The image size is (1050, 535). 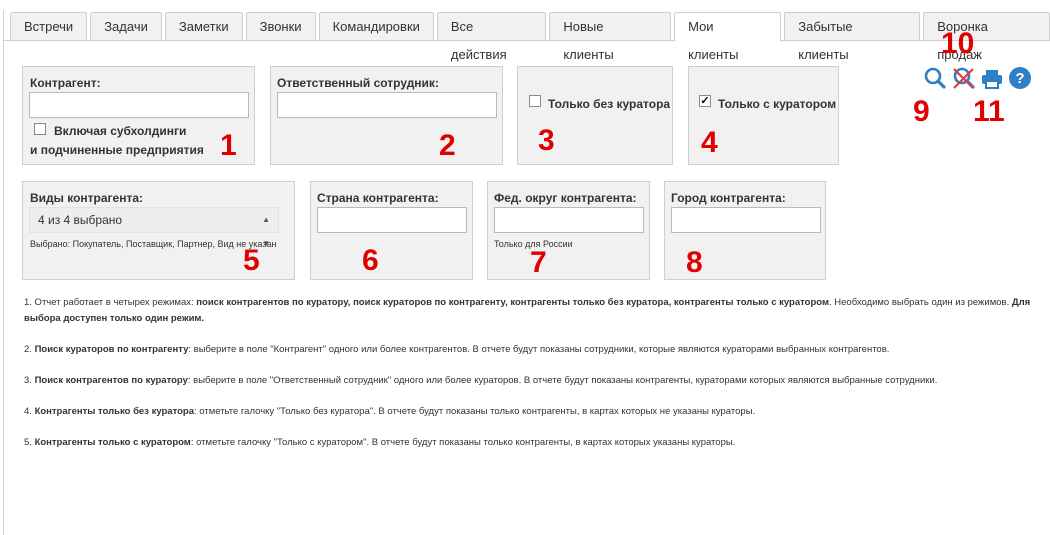 What do you see at coordinates (777, 104) in the screenshot?
I see `with-curator-label: Только с куратором` at bounding box center [777, 104].